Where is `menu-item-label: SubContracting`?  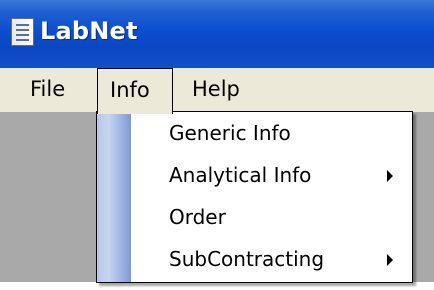
menu-item-label: SubContracting is located at coordinates (247, 259).